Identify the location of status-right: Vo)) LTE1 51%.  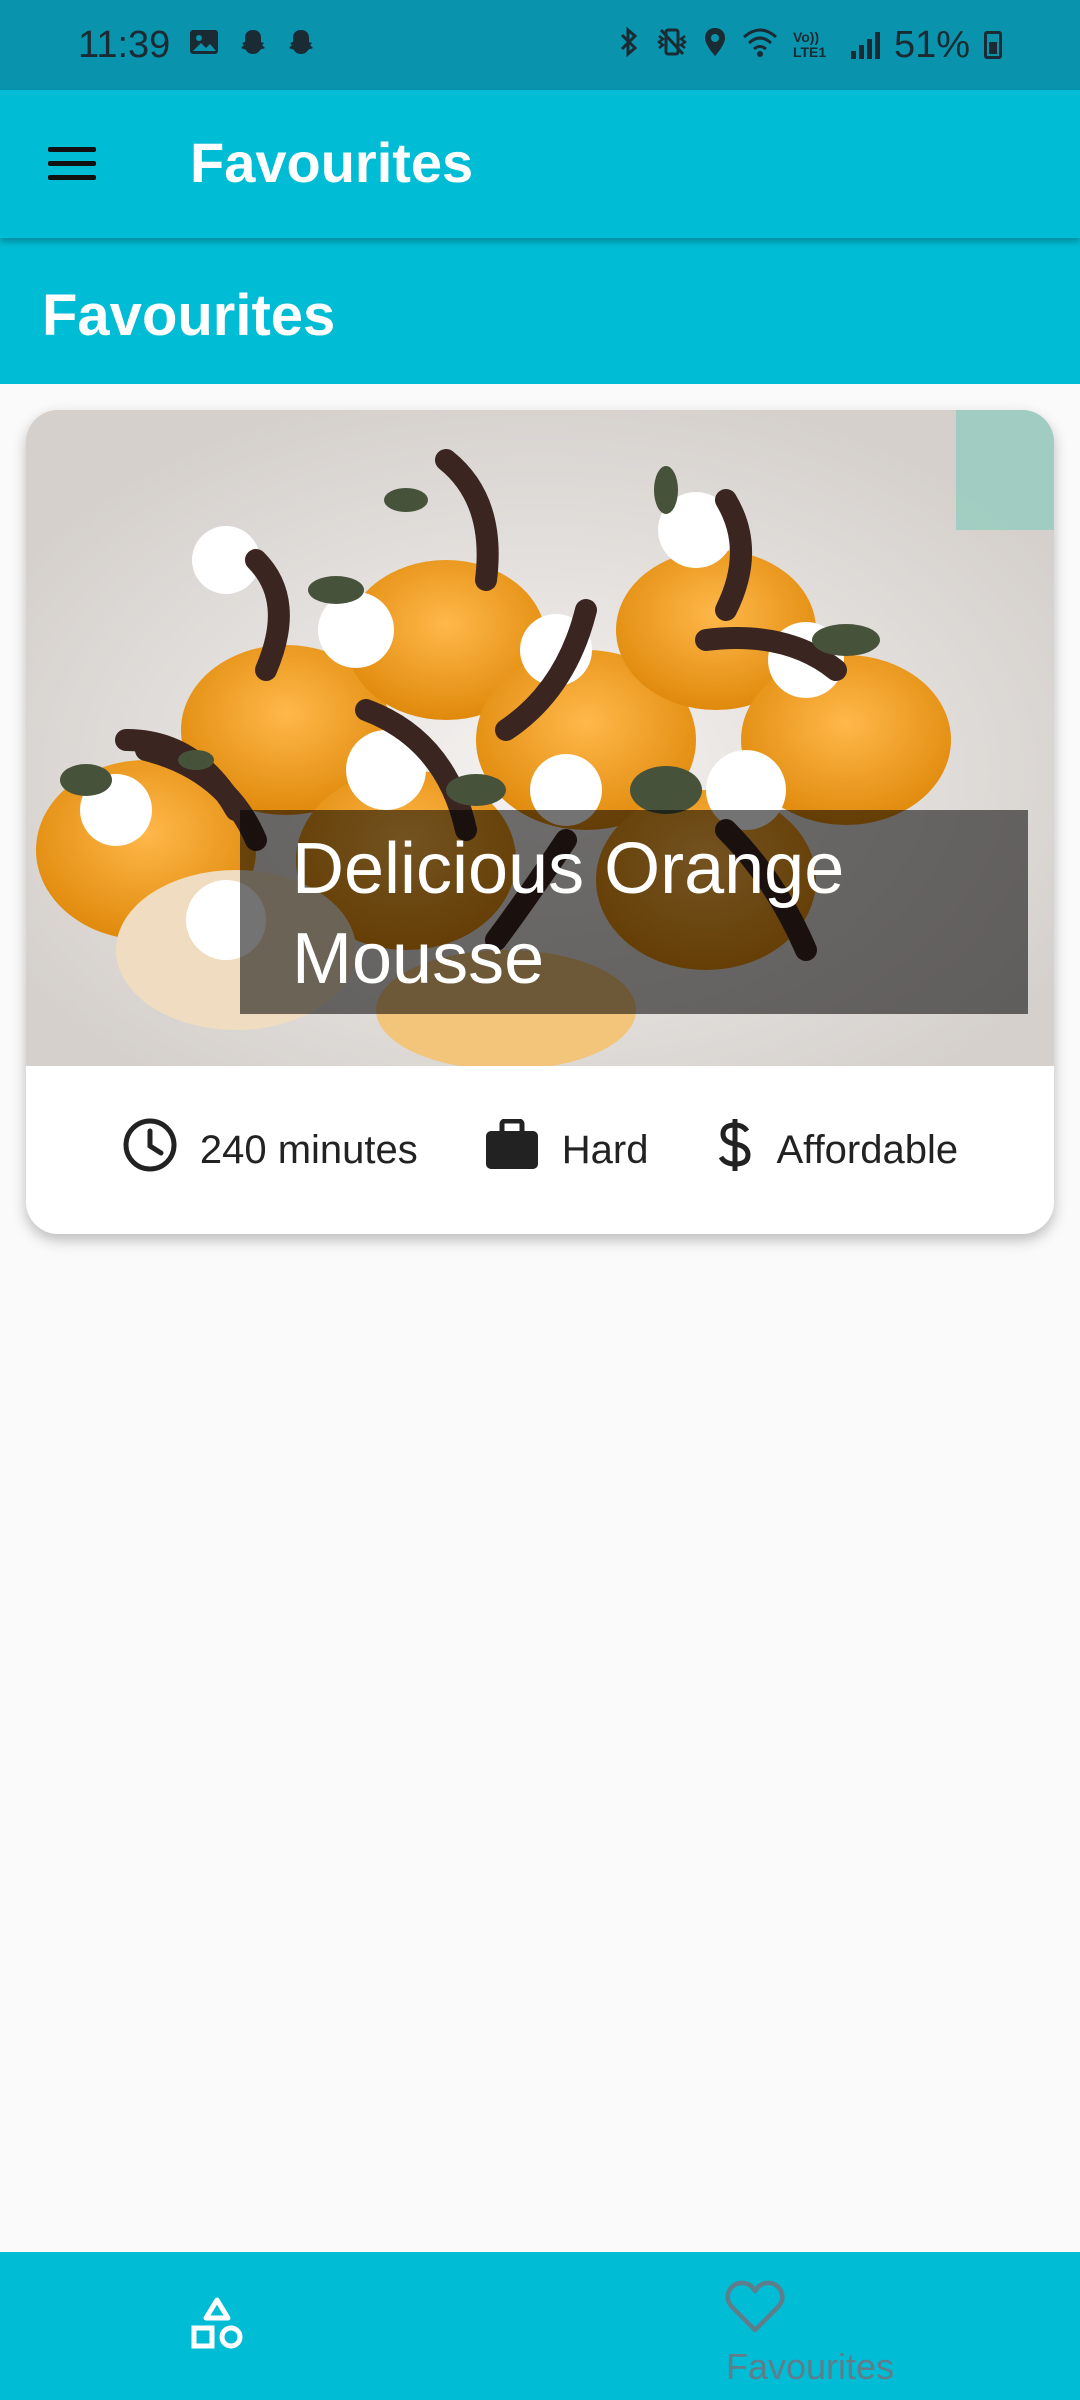
(809, 45).